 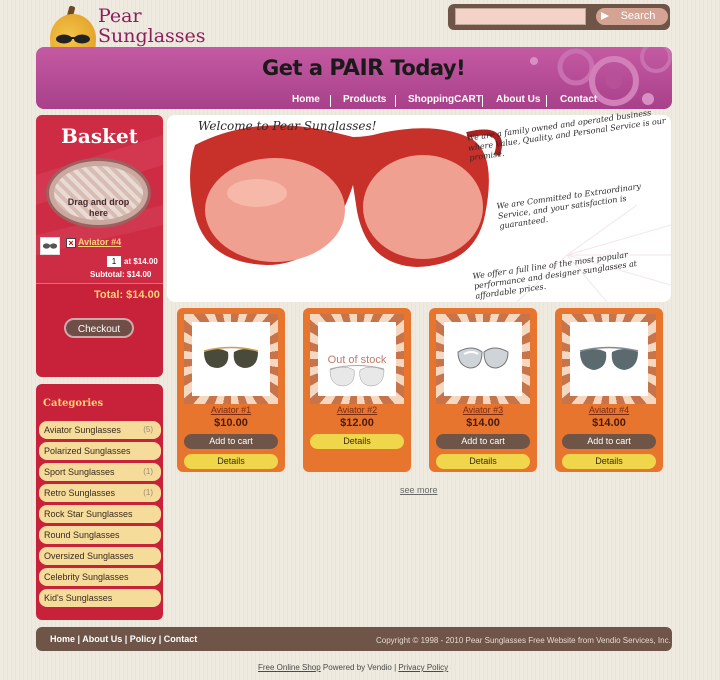 I want to click on product-frame: Out of stock, so click(x=357, y=359).